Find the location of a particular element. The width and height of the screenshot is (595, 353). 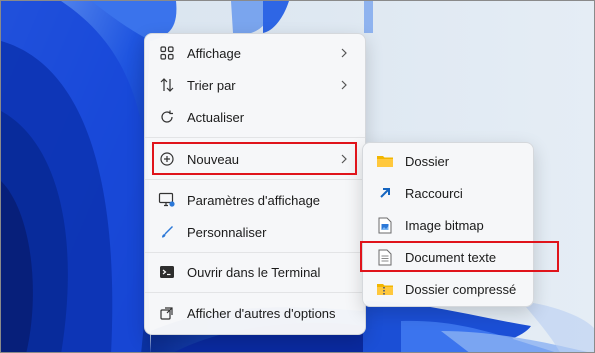

menu-item-actualiser: Actualiser is located at coordinates (255, 117).